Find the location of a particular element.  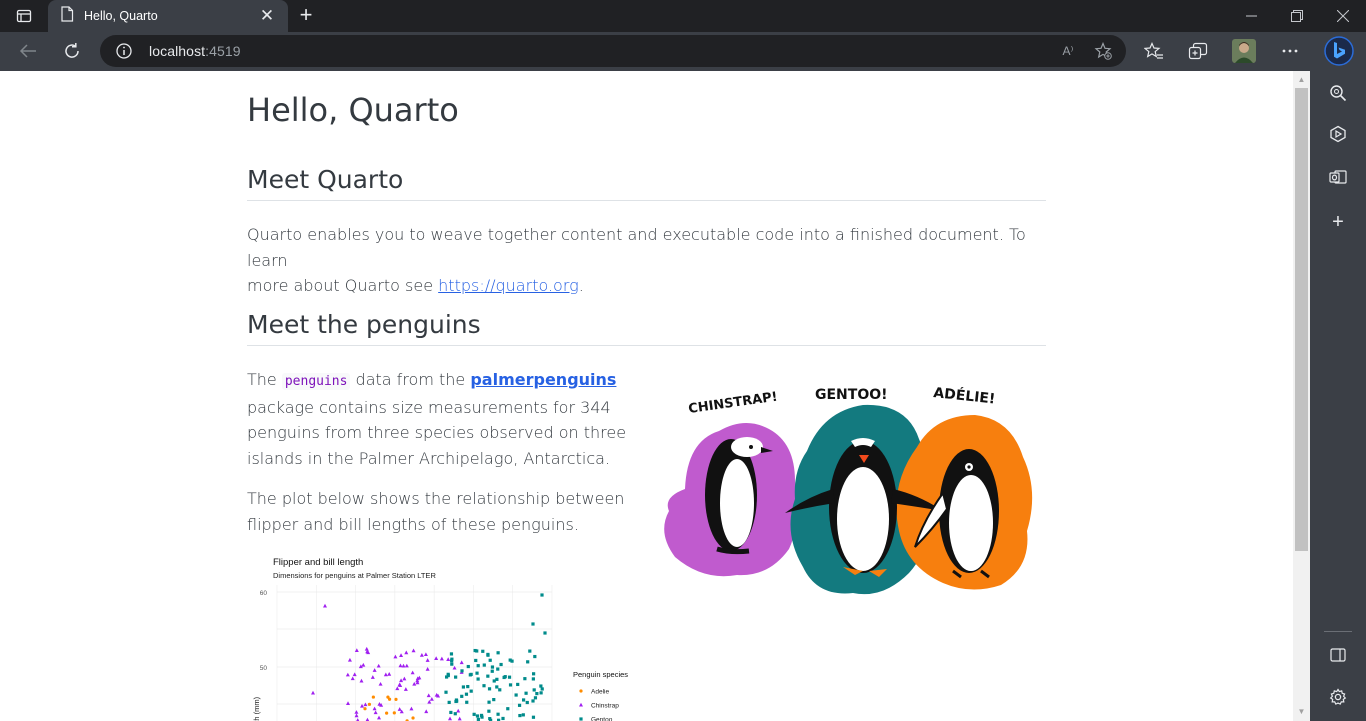

add-favorite-icon is located at coordinates (1103, 51).